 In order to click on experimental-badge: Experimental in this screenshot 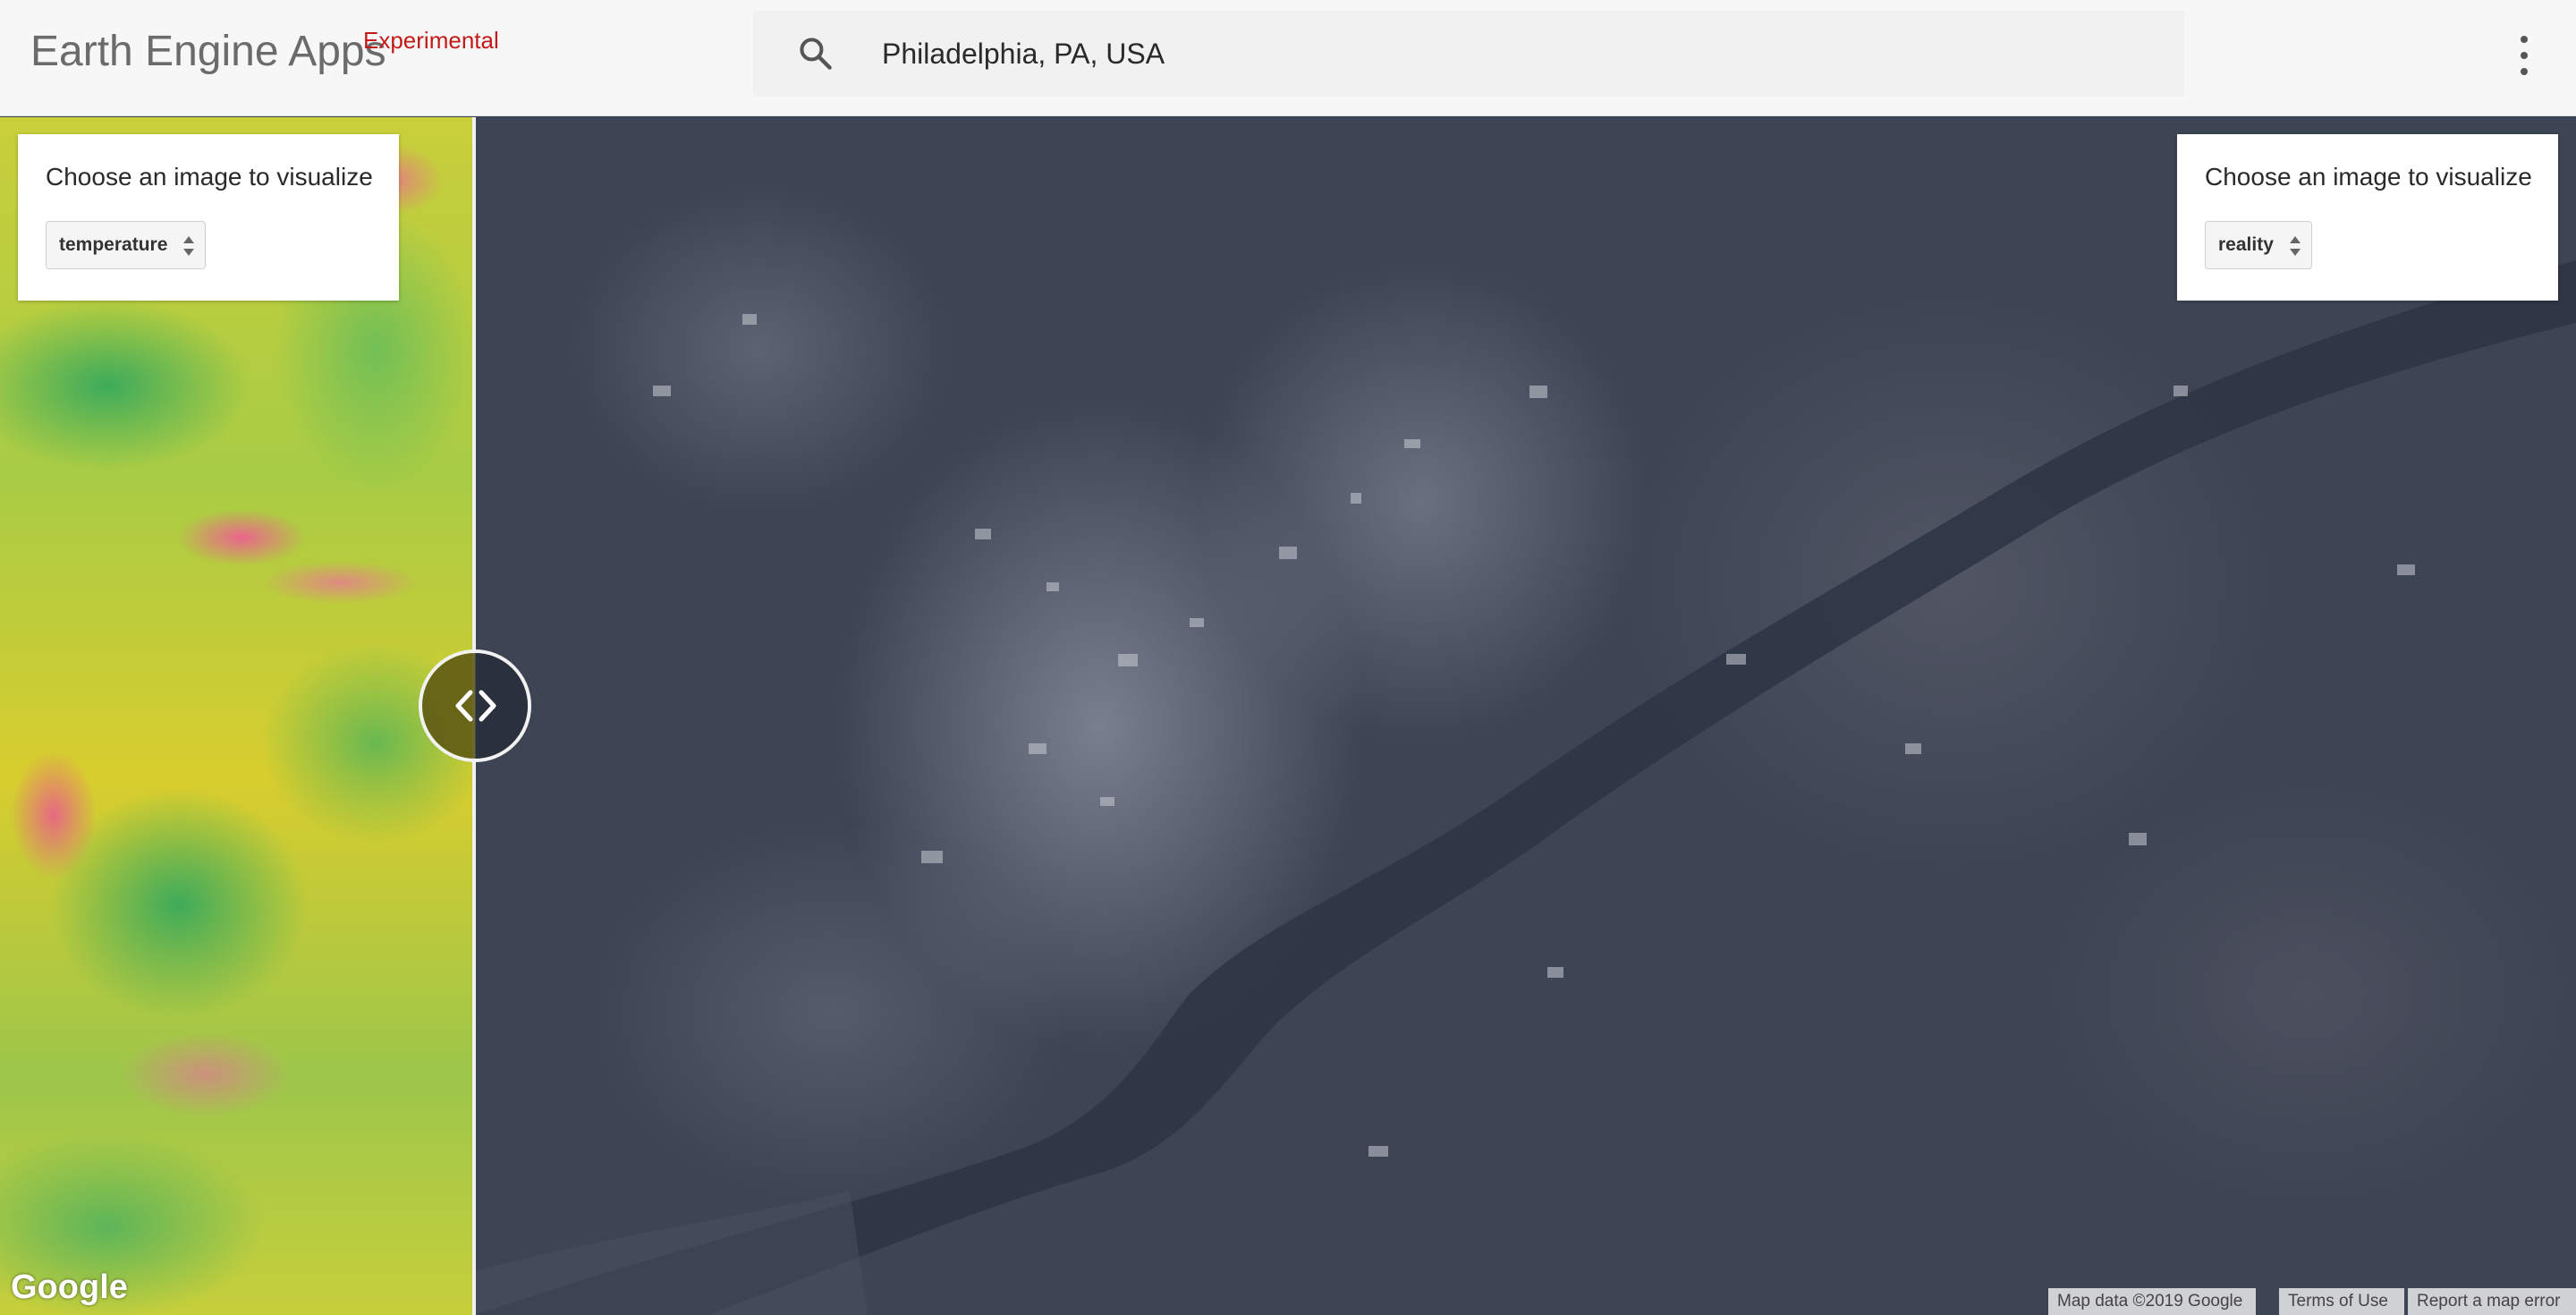, I will do `click(431, 40)`.